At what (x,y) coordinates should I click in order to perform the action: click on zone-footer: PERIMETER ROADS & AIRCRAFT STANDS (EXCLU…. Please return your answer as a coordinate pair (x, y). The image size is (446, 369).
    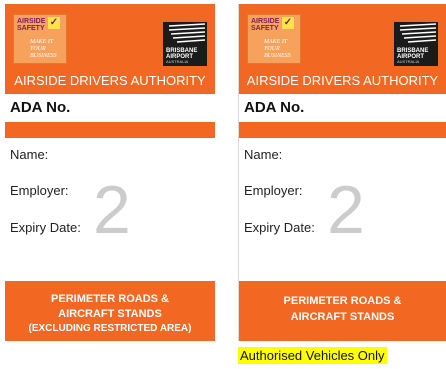
    Looking at the image, I should click on (110, 311).